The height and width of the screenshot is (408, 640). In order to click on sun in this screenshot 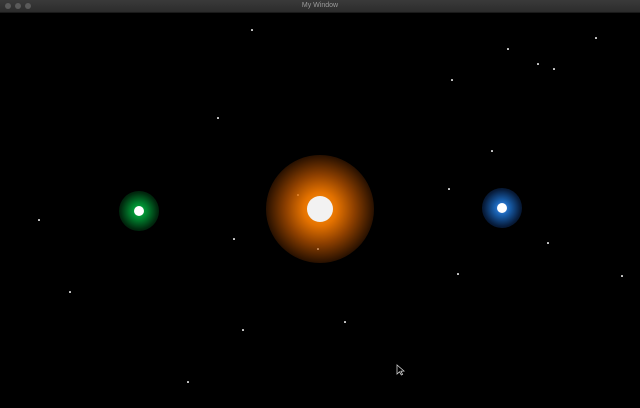, I will do `click(320, 209)`.